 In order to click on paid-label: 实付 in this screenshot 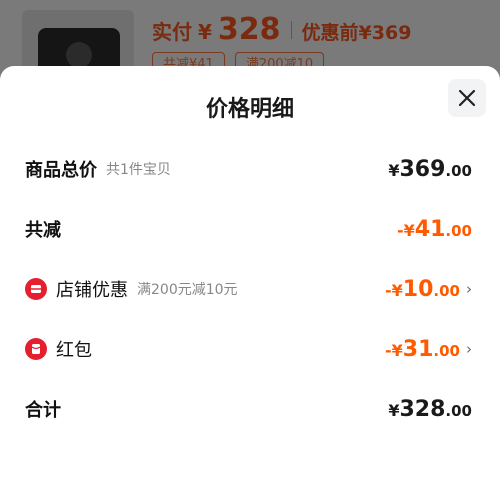, I will do `click(172, 32)`.